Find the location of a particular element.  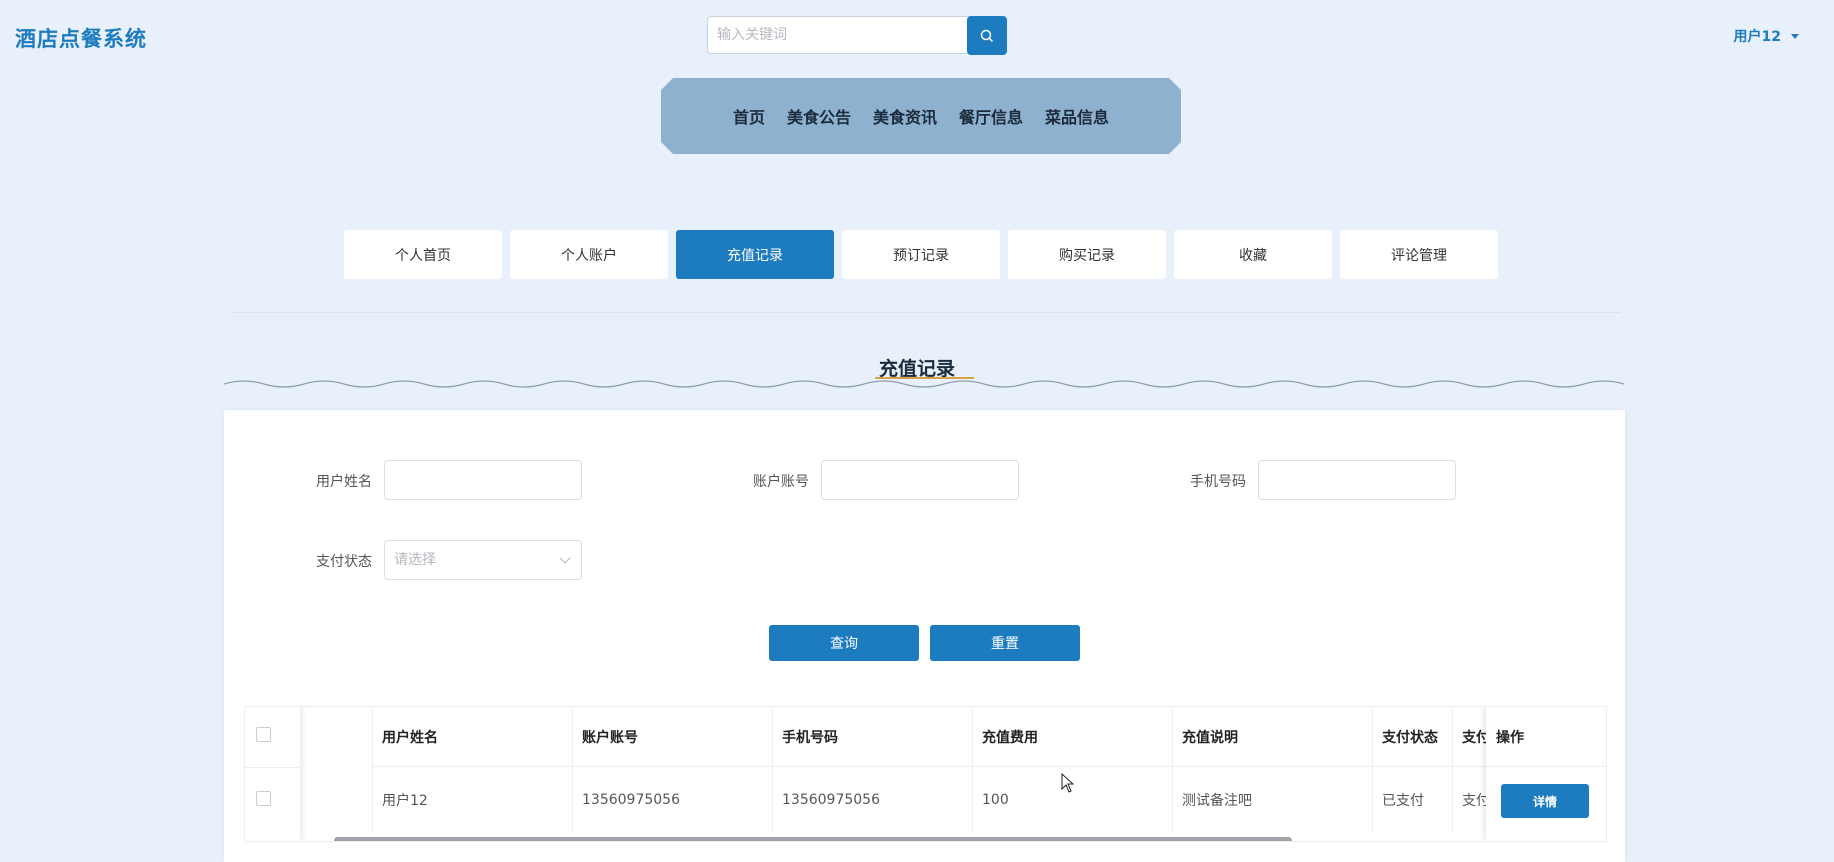

phone-field is located at coordinates (1357, 480).